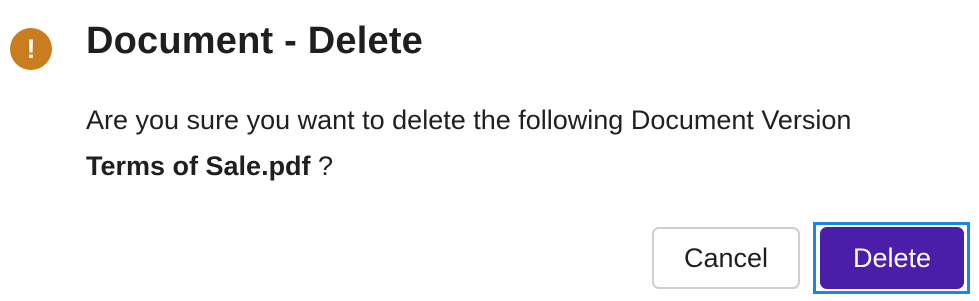  Describe the element at coordinates (31, 49) in the screenshot. I see `exclamation-icon: !` at that location.